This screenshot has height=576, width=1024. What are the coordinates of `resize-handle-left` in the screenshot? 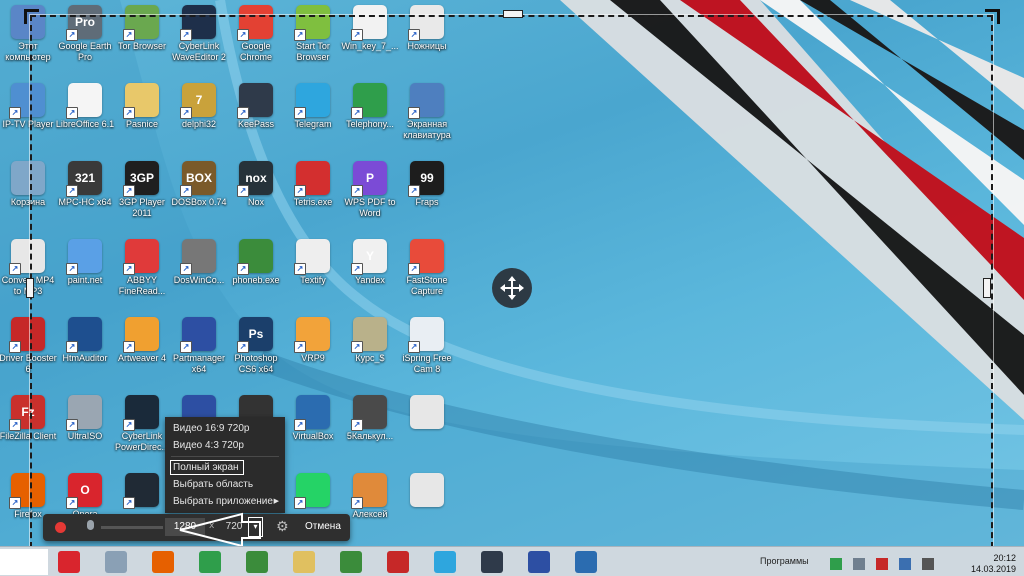 It's located at (30, 288).